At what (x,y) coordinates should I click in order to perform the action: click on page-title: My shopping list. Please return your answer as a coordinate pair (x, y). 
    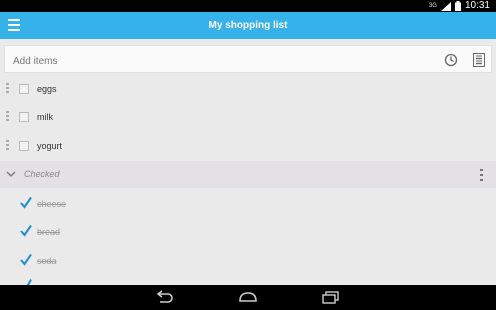
    Looking at the image, I should click on (248, 25).